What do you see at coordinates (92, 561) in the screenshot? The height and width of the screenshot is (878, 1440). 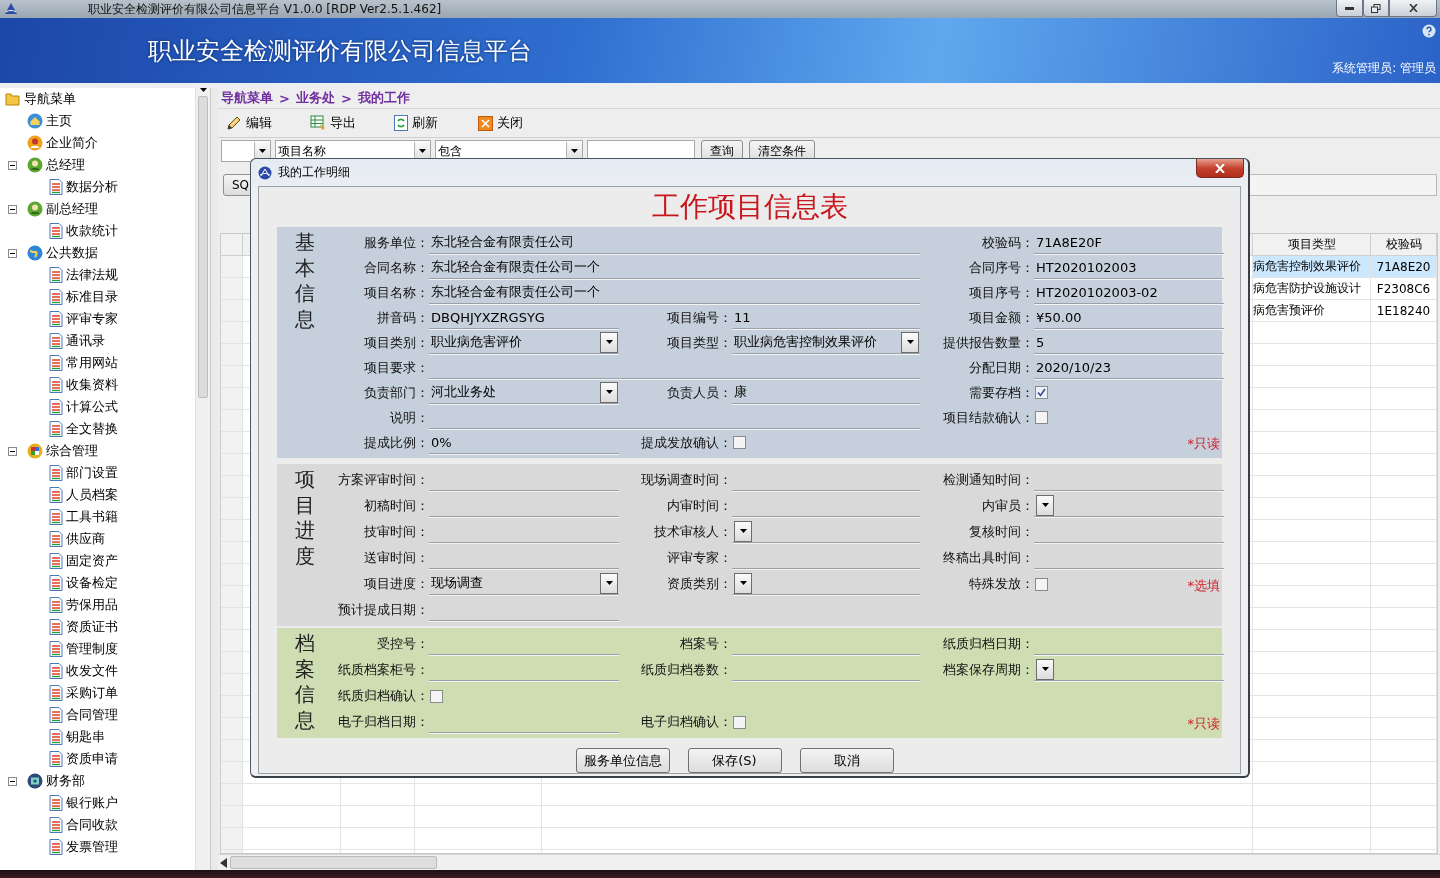 I see `tree-item: 固定资产` at bounding box center [92, 561].